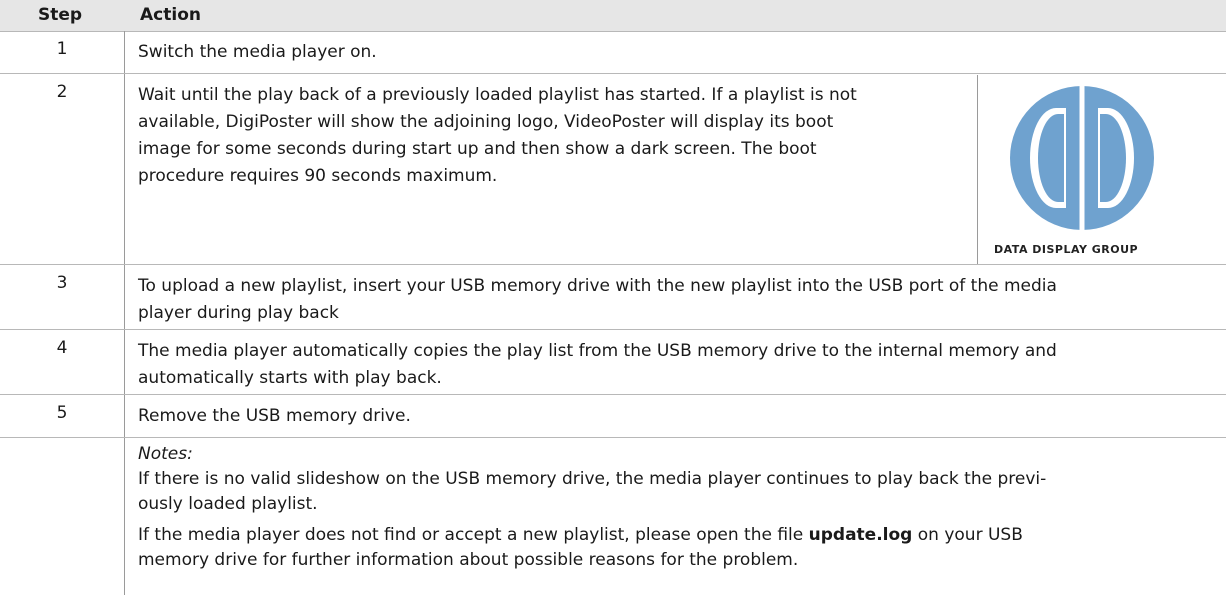 The height and width of the screenshot is (595, 1226). I want to click on step-number: 1, so click(62, 49).